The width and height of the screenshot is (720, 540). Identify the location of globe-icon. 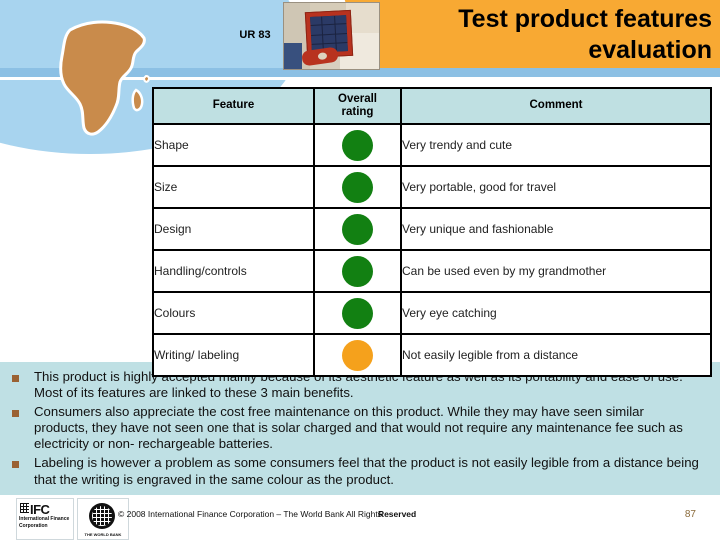
(102, 516).